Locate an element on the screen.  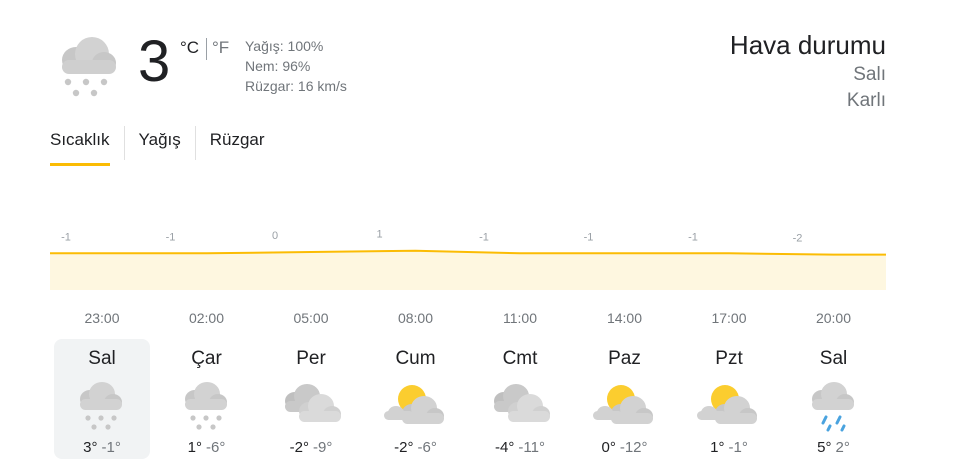
forecast-day: Paz 0° -12° is located at coordinates (625, 399).